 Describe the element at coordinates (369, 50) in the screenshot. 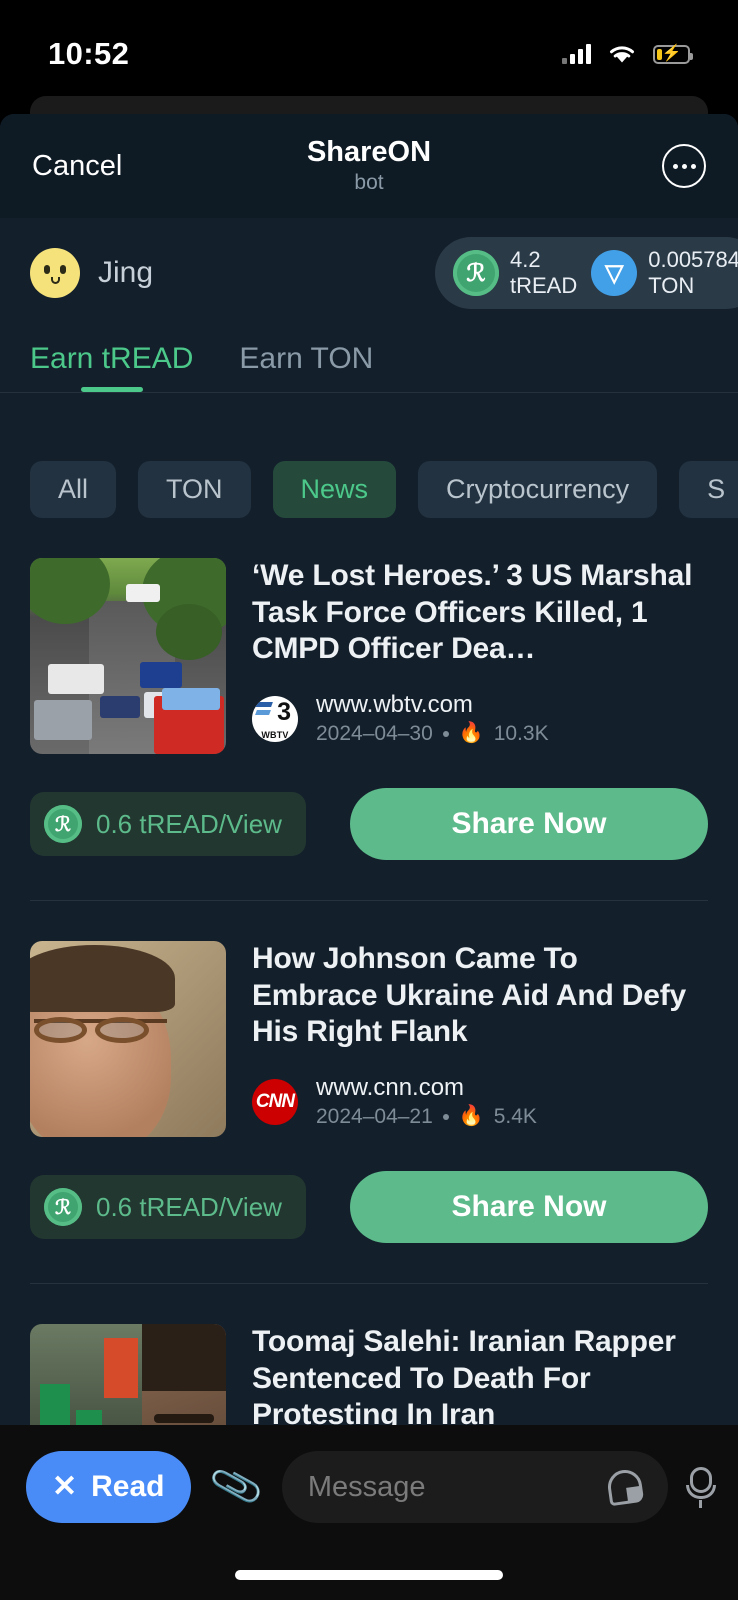

I see `status-bar: 10:52 ⚡` at that location.